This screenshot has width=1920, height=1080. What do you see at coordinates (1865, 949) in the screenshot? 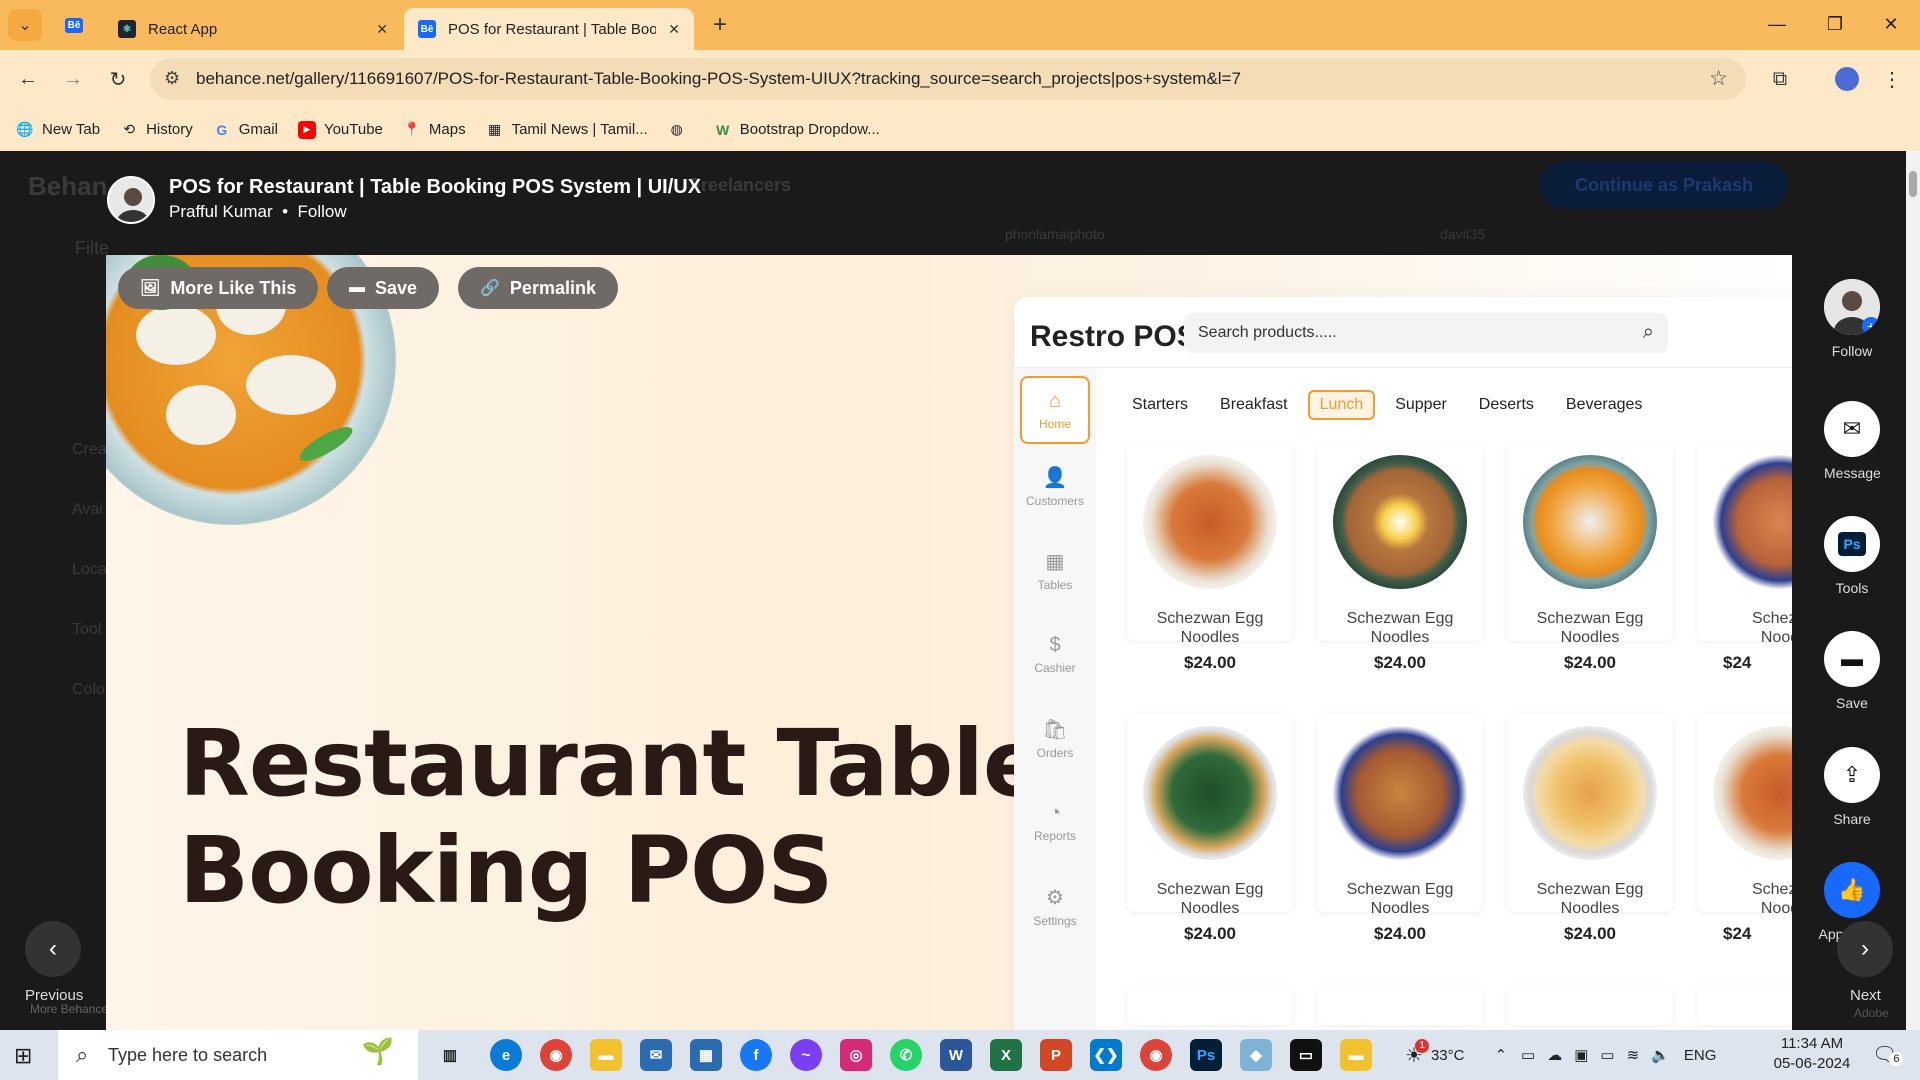
I see `next-button: ›` at bounding box center [1865, 949].